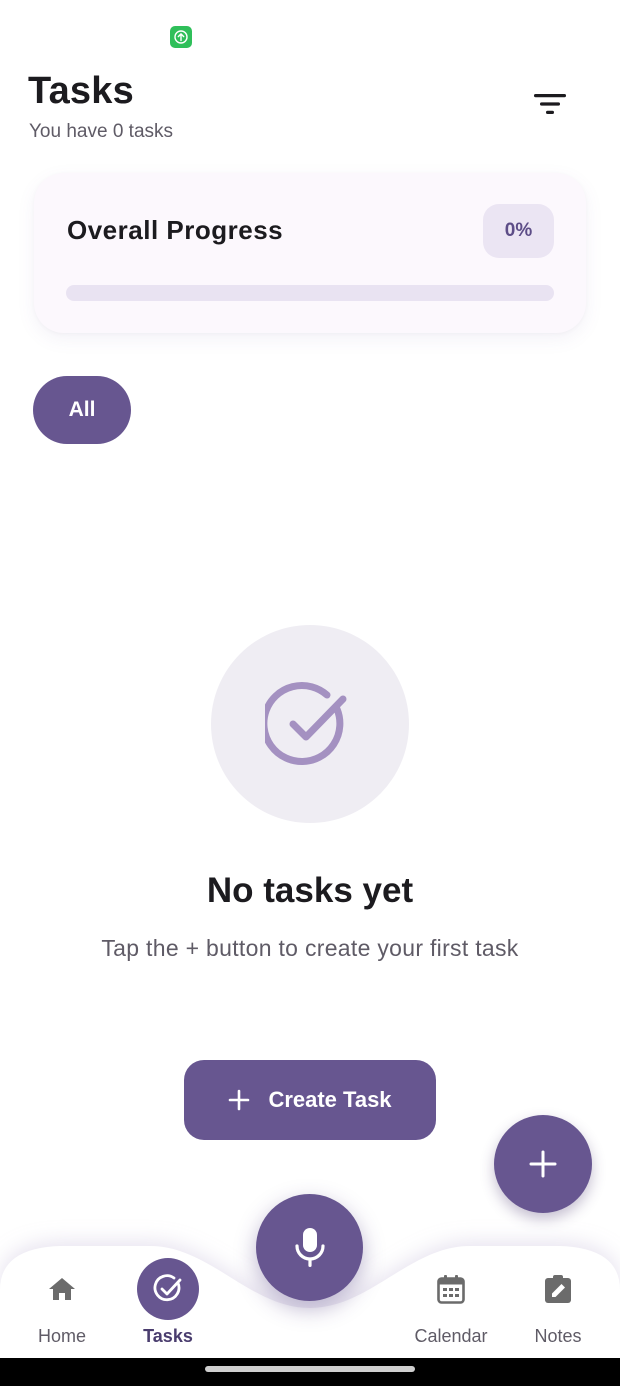  I want to click on nav-item-notes: Notes, so click(558, 1308).